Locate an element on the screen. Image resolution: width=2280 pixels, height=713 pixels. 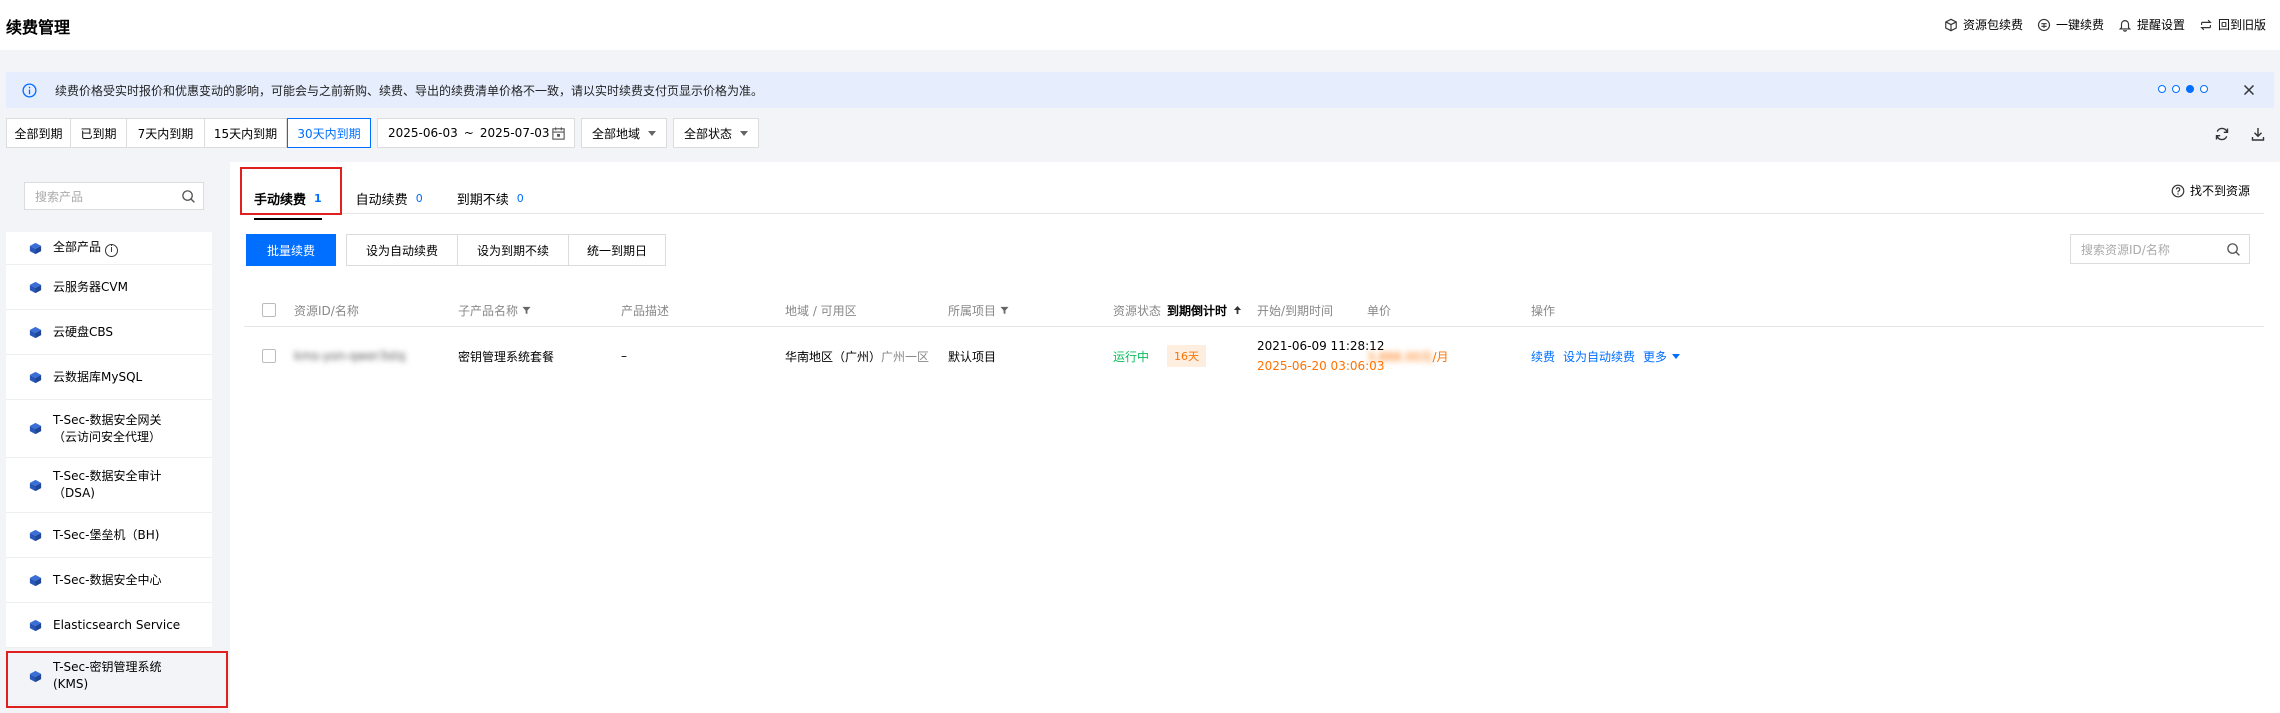
date-start: 2025-06-03 is located at coordinates (423, 133).